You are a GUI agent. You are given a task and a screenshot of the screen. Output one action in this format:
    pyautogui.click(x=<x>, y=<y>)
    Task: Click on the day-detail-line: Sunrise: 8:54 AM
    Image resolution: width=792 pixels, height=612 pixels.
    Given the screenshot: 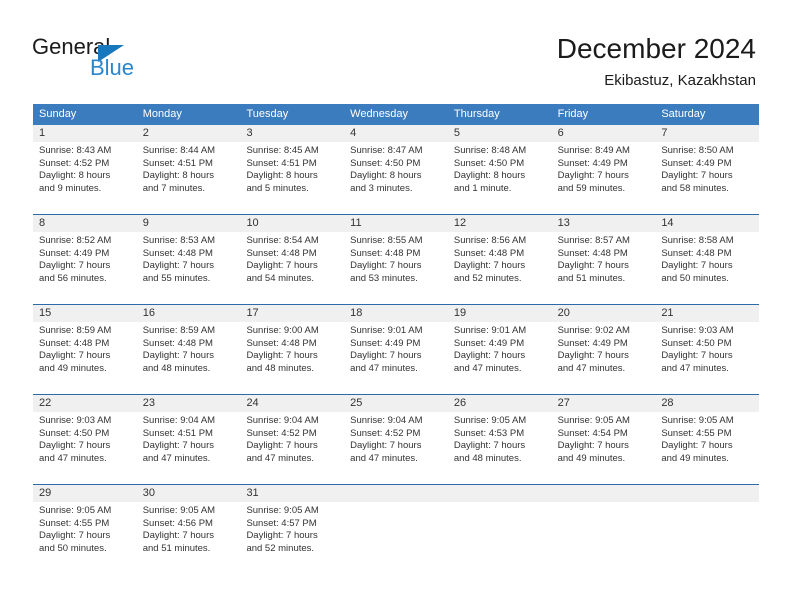 What is the action you would take?
    pyautogui.click(x=282, y=240)
    